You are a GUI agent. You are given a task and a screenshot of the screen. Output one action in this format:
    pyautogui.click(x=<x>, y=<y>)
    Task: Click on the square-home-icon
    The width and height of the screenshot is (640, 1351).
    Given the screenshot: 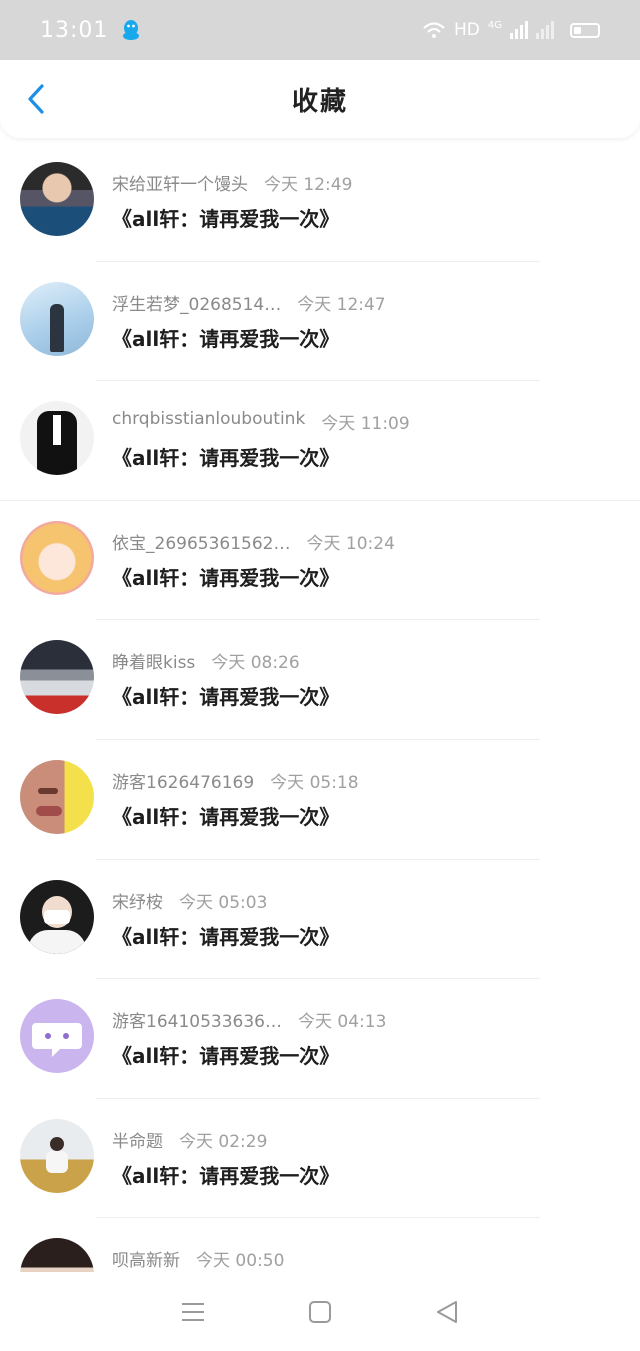 What is the action you would take?
    pyautogui.click(x=320, y=1312)
    